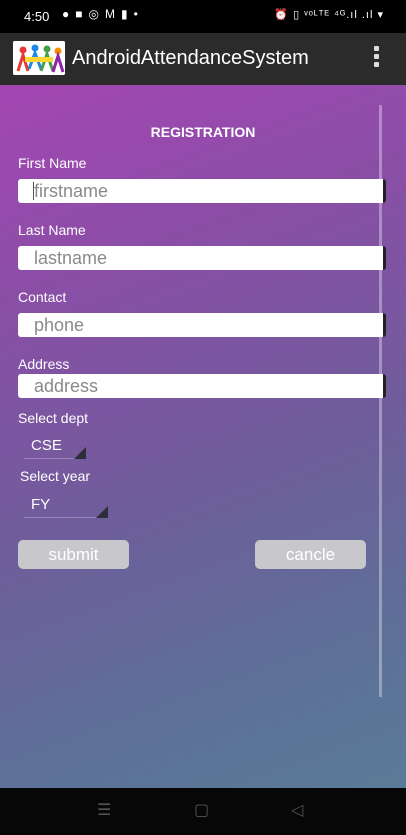 This screenshot has height=835, width=406. Describe the element at coordinates (37, 16) in the screenshot. I see `status-time: 4:50` at that location.